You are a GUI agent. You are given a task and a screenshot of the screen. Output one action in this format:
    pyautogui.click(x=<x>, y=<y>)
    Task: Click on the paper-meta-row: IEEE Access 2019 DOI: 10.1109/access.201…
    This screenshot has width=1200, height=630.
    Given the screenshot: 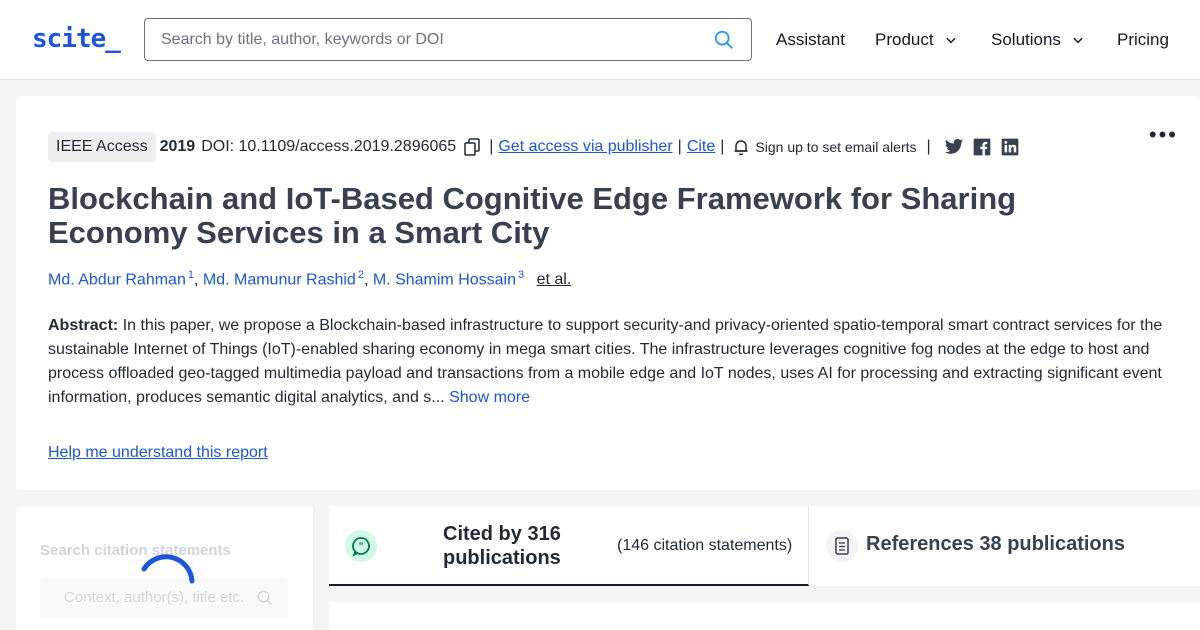 What is the action you would take?
    pyautogui.click(x=534, y=147)
    